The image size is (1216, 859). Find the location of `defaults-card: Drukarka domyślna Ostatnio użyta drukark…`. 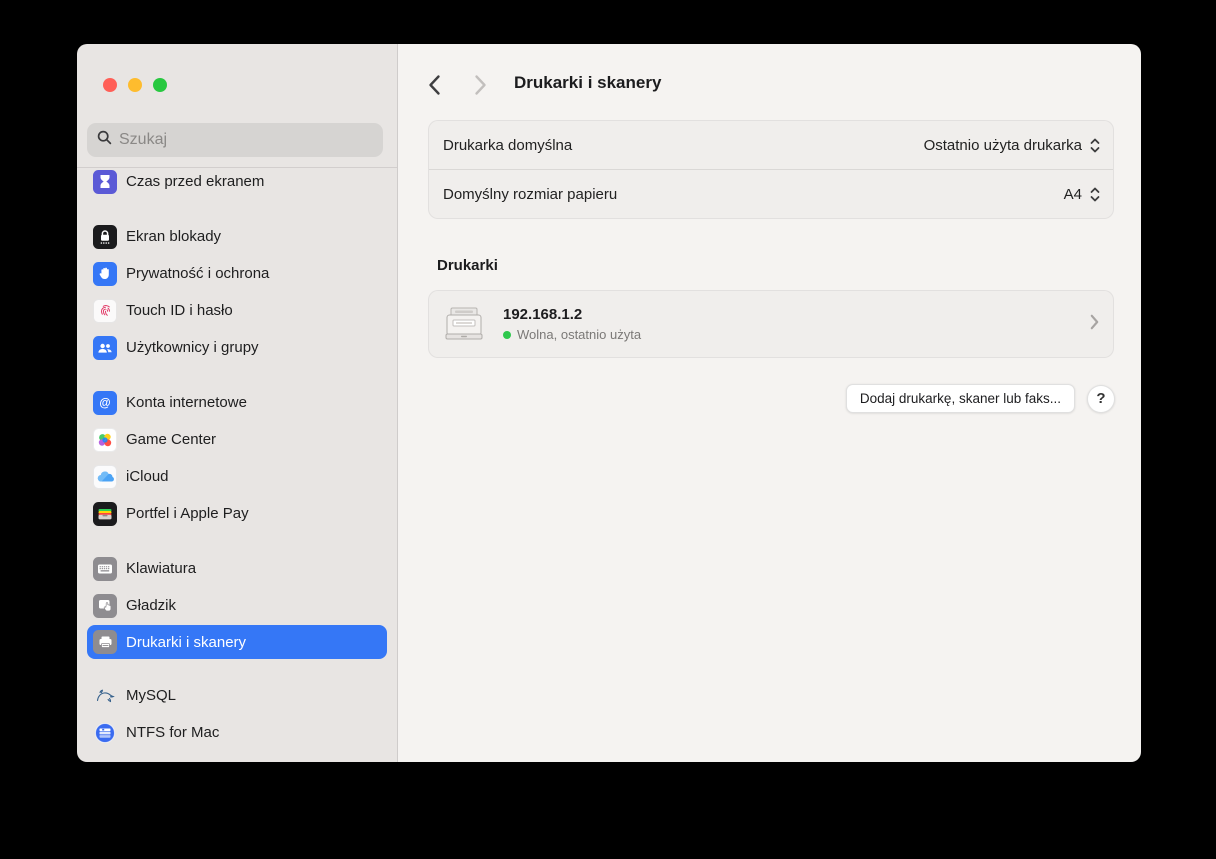

defaults-card: Drukarka domyślna Ostatnio użyta drukark… is located at coordinates (771, 169).